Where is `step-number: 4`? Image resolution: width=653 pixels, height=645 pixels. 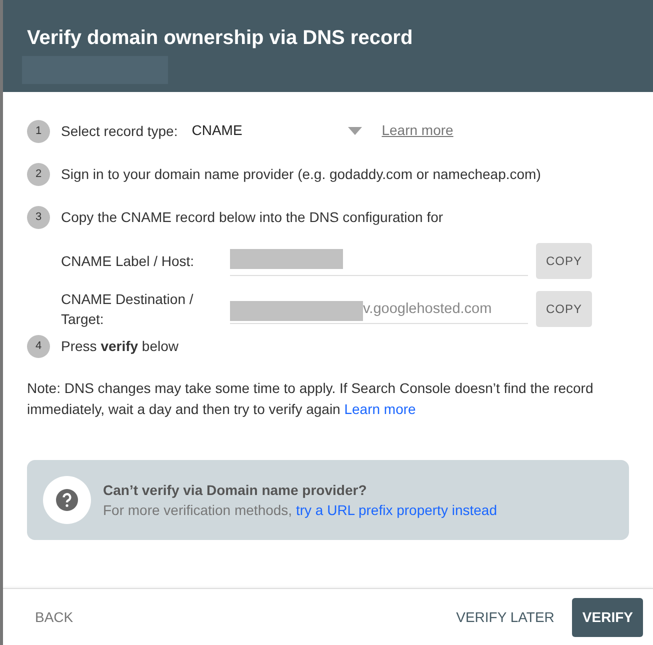
step-number: 4 is located at coordinates (38, 346).